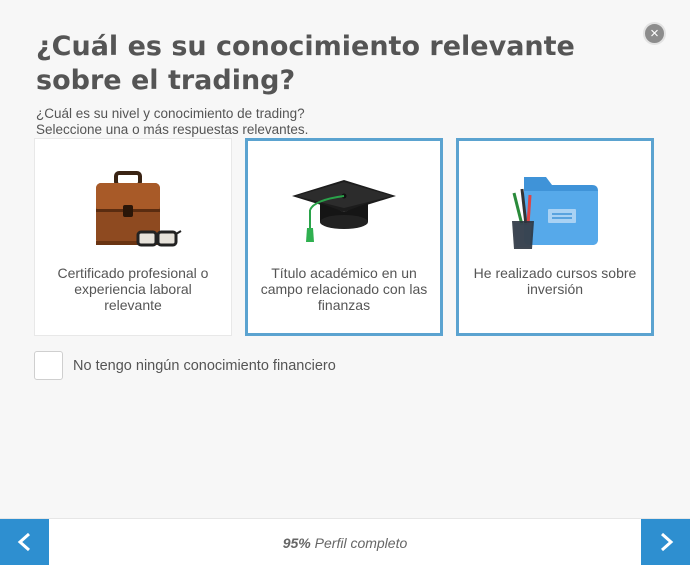 The width and height of the screenshot is (690, 565). What do you see at coordinates (204, 365) in the screenshot?
I see `no-knowledge-label: No tengo ningún conocimiento financiero` at bounding box center [204, 365].